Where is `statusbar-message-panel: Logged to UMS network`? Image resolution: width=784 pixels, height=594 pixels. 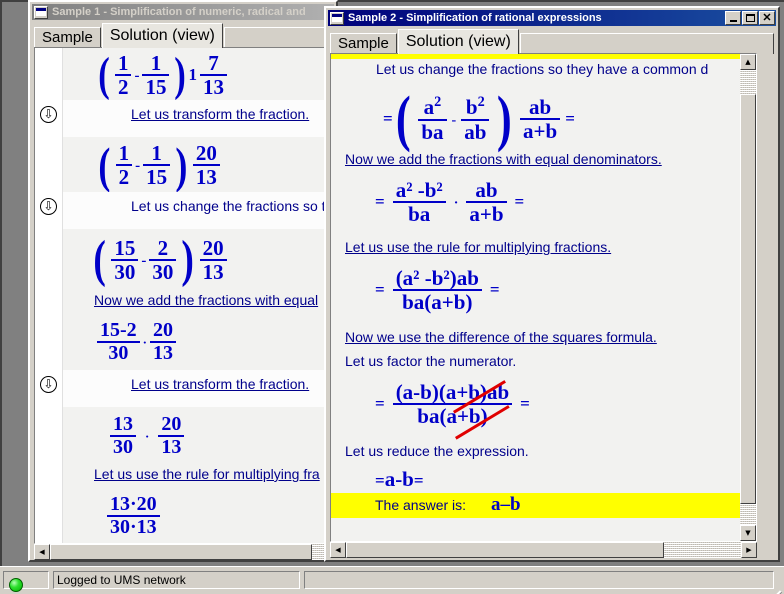
statusbar-message-panel: Logged to UMS network is located at coordinates (176, 580).